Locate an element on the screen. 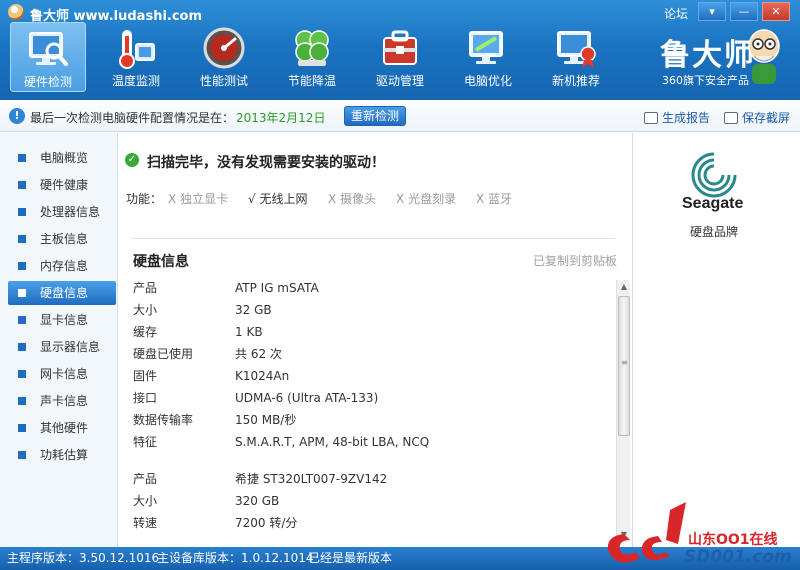  disk-brand-label: 硬盘品牌 is located at coordinates (714, 232).